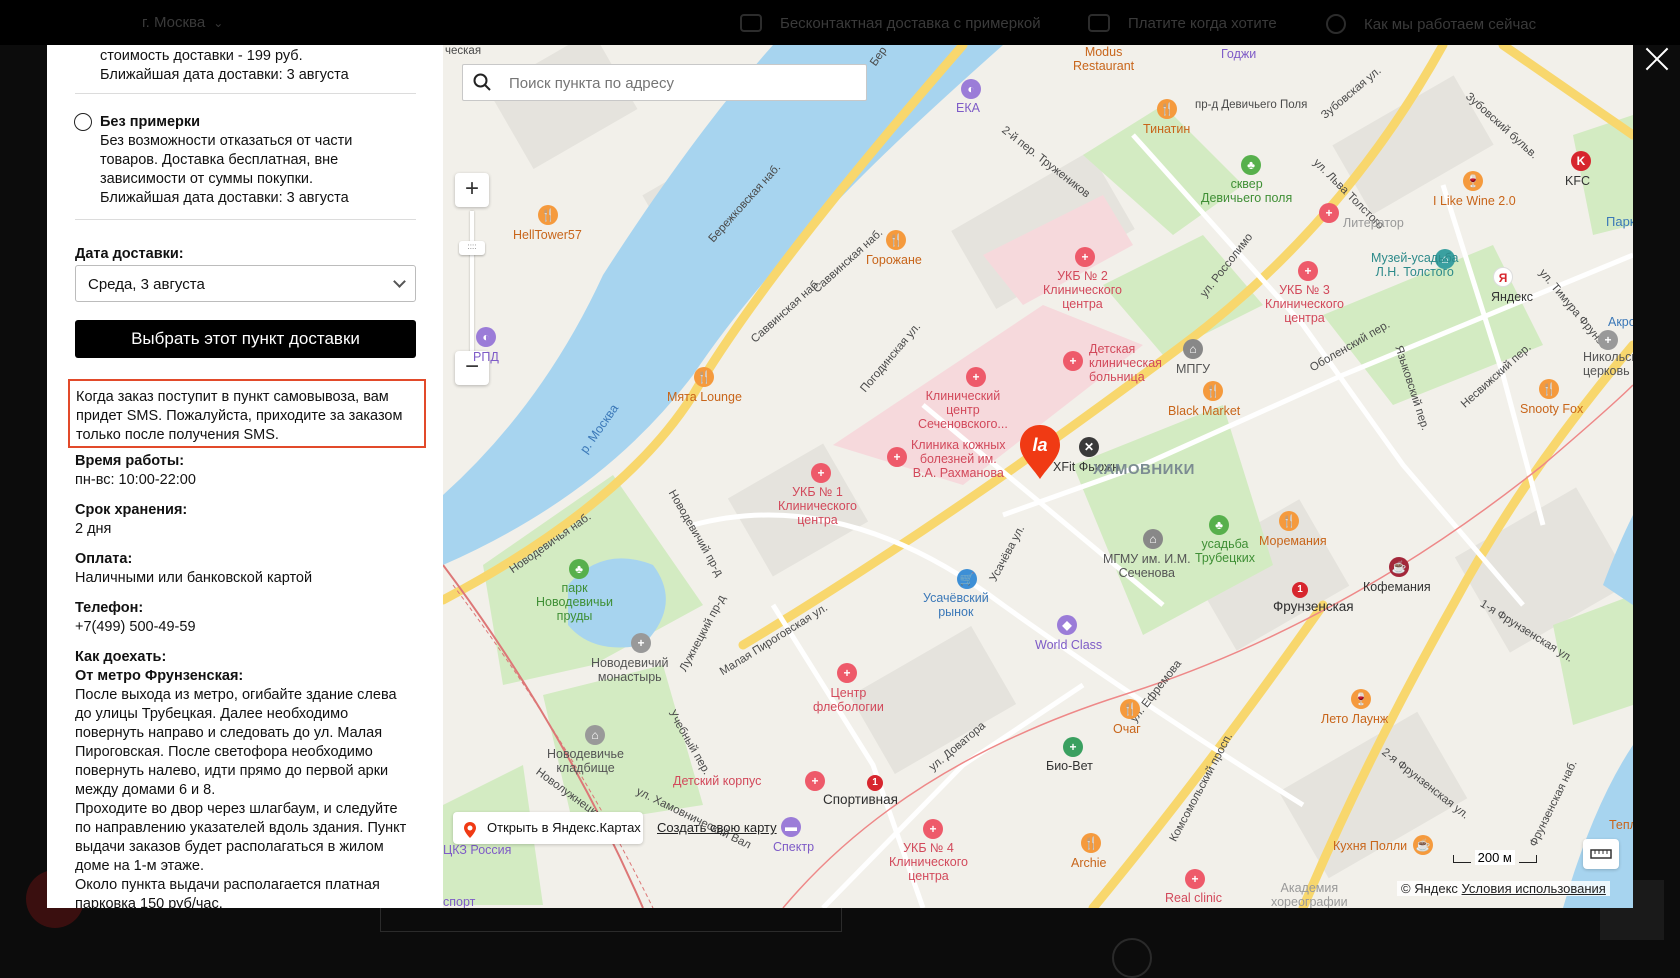 The image size is (1680, 978). What do you see at coordinates (1414, 265) in the screenshot?
I see `poi-label: Музей-усадьба Л.Н. Толстого` at bounding box center [1414, 265].